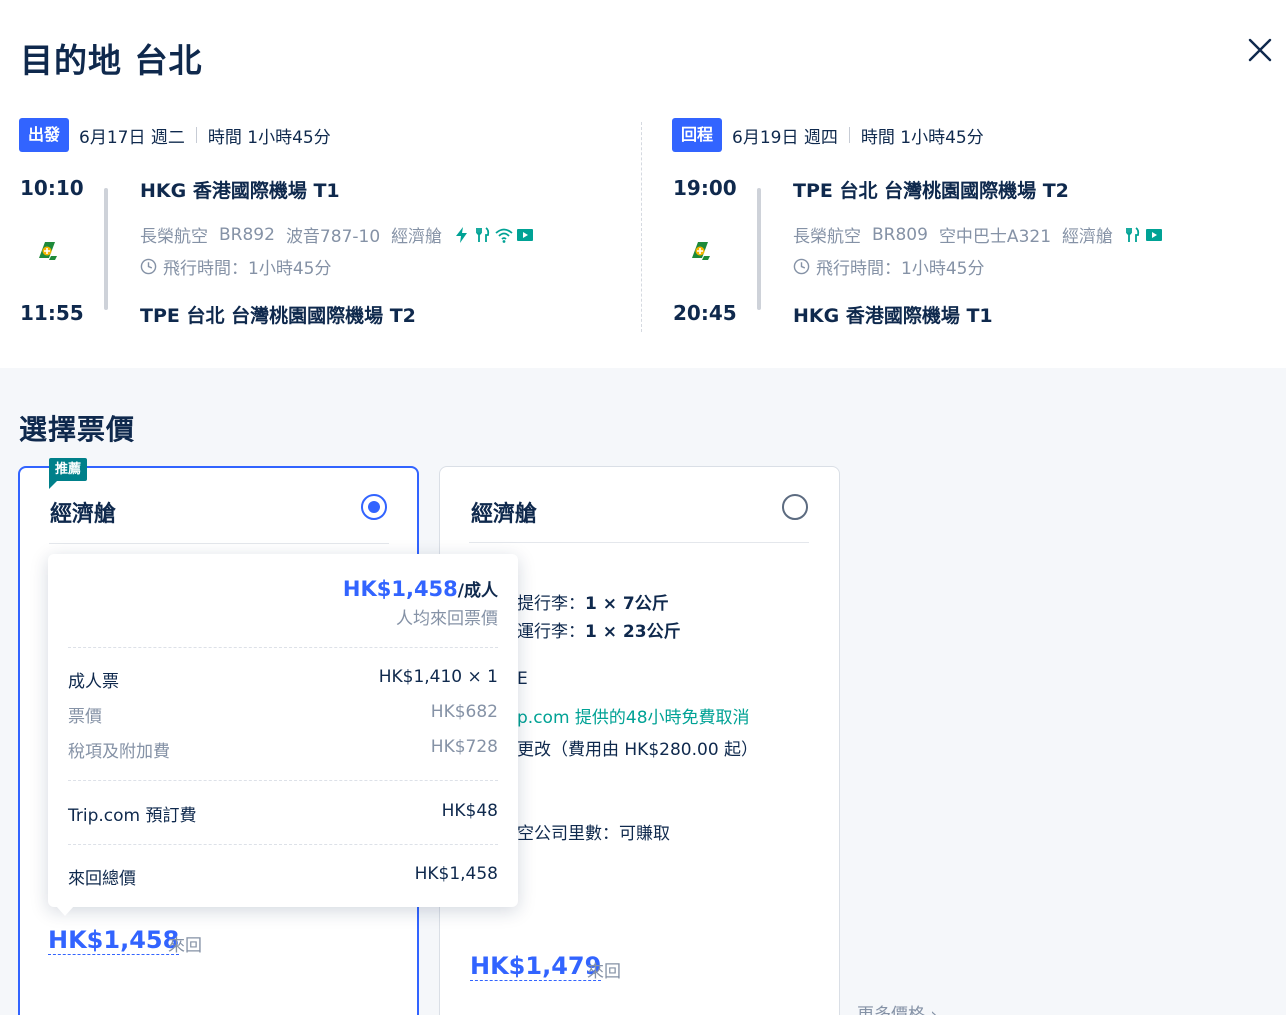 The width and height of the screenshot is (1286, 1015). What do you see at coordinates (900, 234) in the screenshot?
I see `flight-number: BR809` at bounding box center [900, 234].